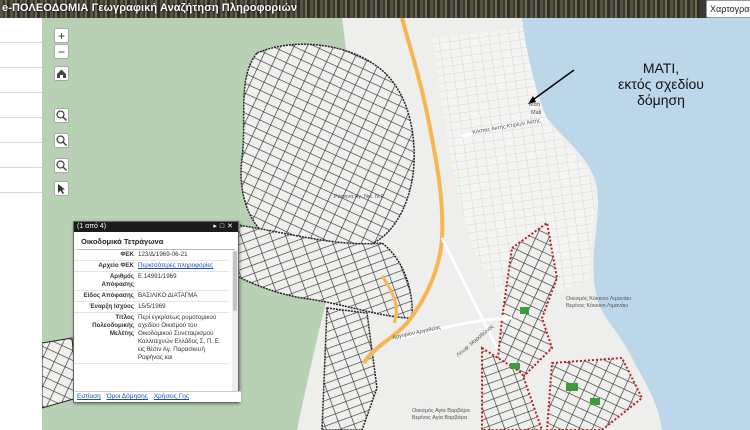 The width and height of the screenshot is (750, 430). I want to click on attribute-key: Είδος Απόφασης, so click(105, 296).